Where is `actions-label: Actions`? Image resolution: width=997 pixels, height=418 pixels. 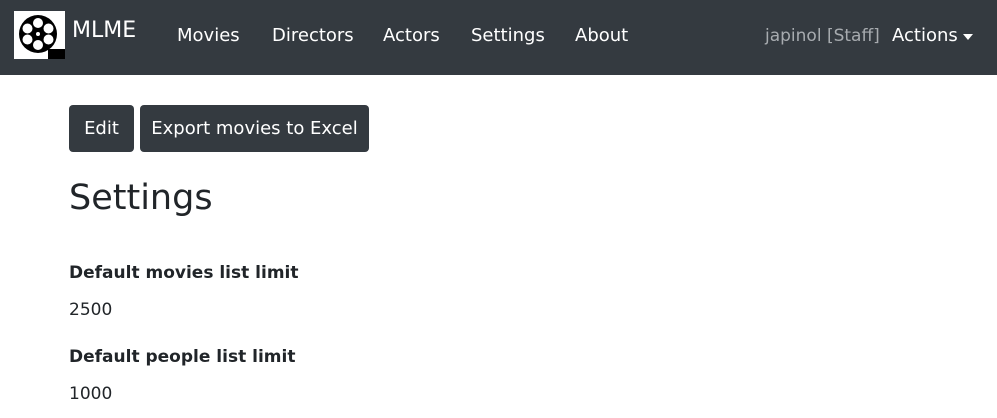
actions-label: Actions is located at coordinates (925, 36).